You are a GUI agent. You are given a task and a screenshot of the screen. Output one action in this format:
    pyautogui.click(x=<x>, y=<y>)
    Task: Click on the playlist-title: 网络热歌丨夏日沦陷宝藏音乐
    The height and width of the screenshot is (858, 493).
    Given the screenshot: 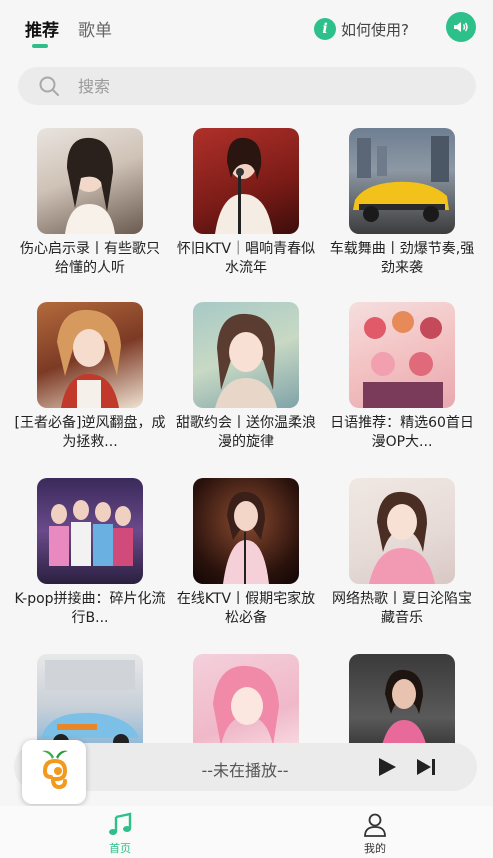 What is the action you would take?
    pyautogui.click(x=402, y=608)
    